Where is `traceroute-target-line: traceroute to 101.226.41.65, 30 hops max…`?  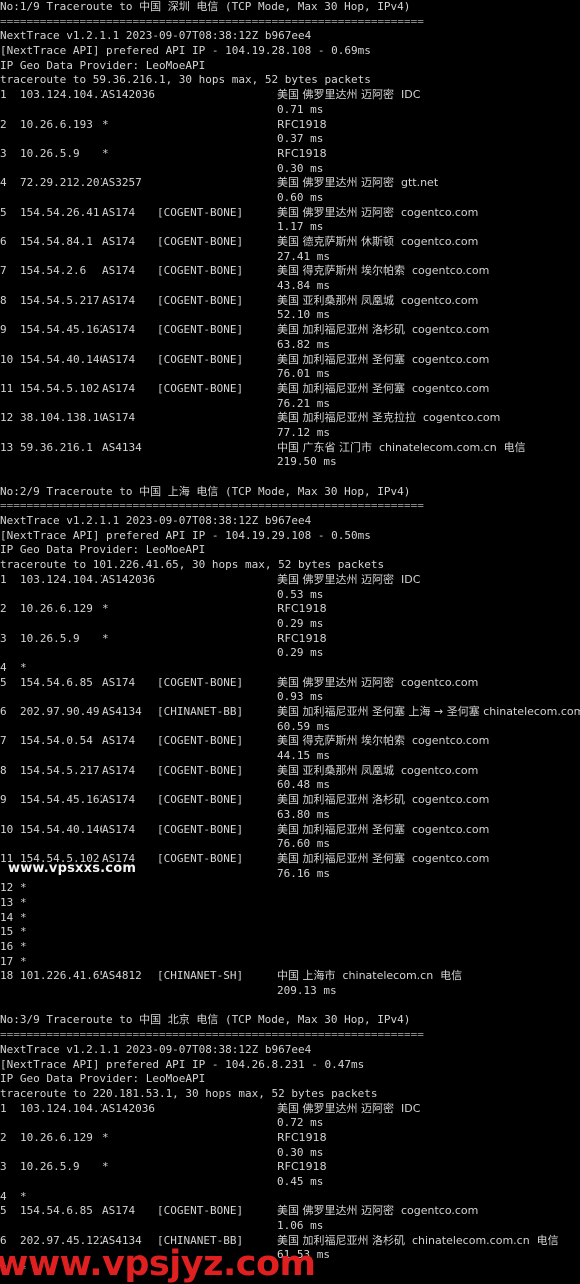 traceroute-target-line: traceroute to 101.226.41.65, 30 hops max… is located at coordinates (192, 565).